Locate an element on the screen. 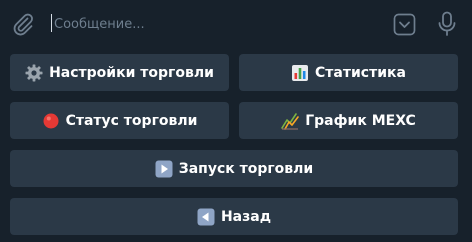  play-icon is located at coordinates (164, 169).